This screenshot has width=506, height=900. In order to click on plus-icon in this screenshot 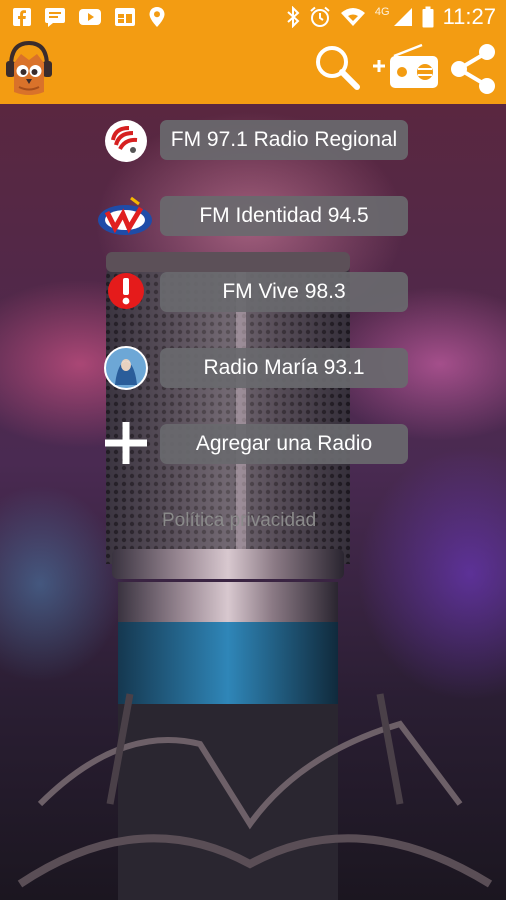, I will do `click(126, 443)`.